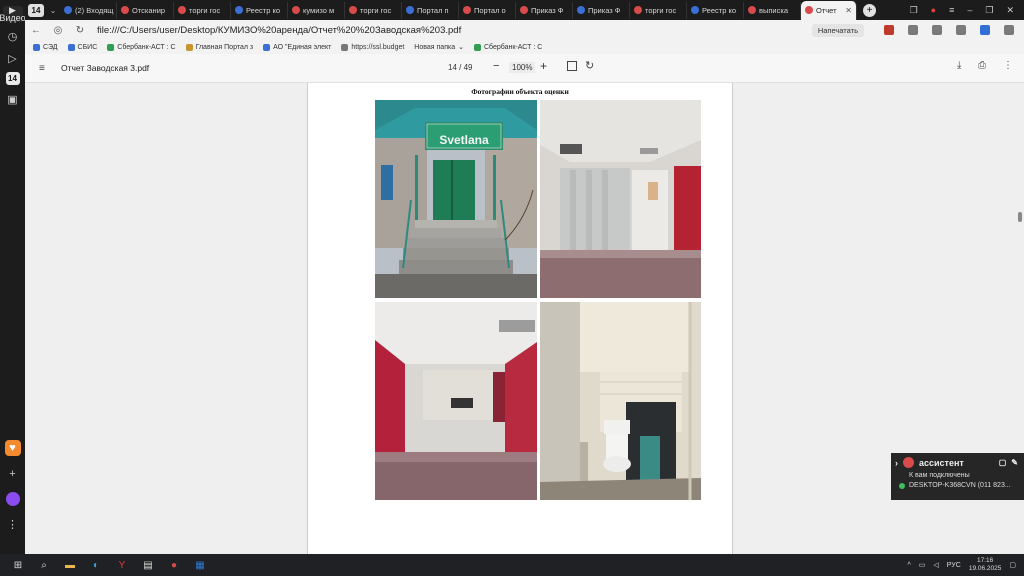 The width and height of the screenshot is (1024, 576). Describe the element at coordinates (12, 448) in the screenshot. I see `yandex-app-icon: ♥` at that location.